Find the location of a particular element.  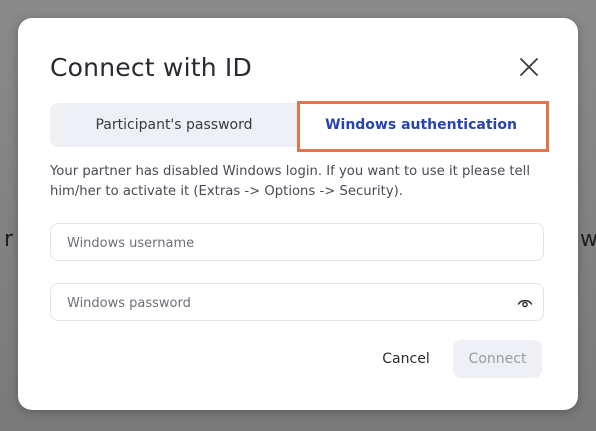

tab-participant-password: Participant's password is located at coordinates (174, 125).